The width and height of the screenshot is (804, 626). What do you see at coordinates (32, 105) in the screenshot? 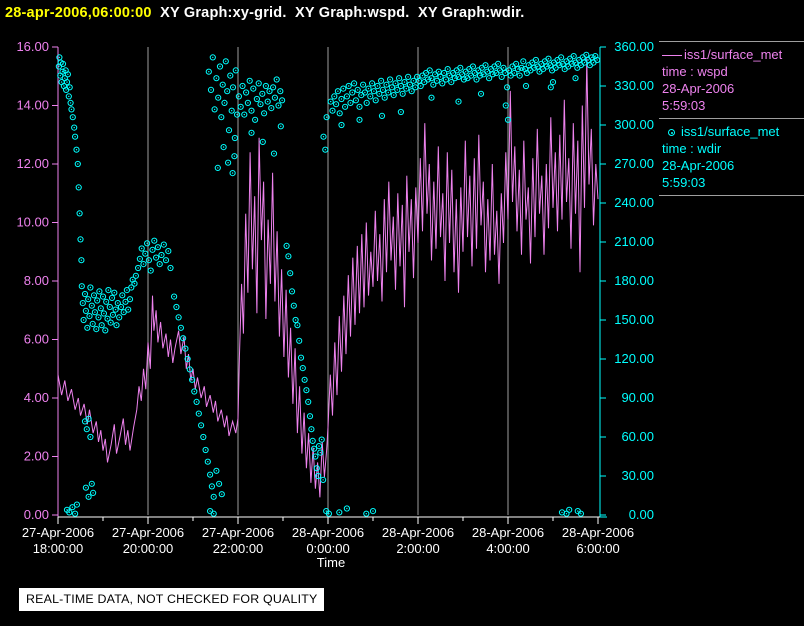
I see `left-axis-tick-label: 14.00` at bounding box center [32, 105].